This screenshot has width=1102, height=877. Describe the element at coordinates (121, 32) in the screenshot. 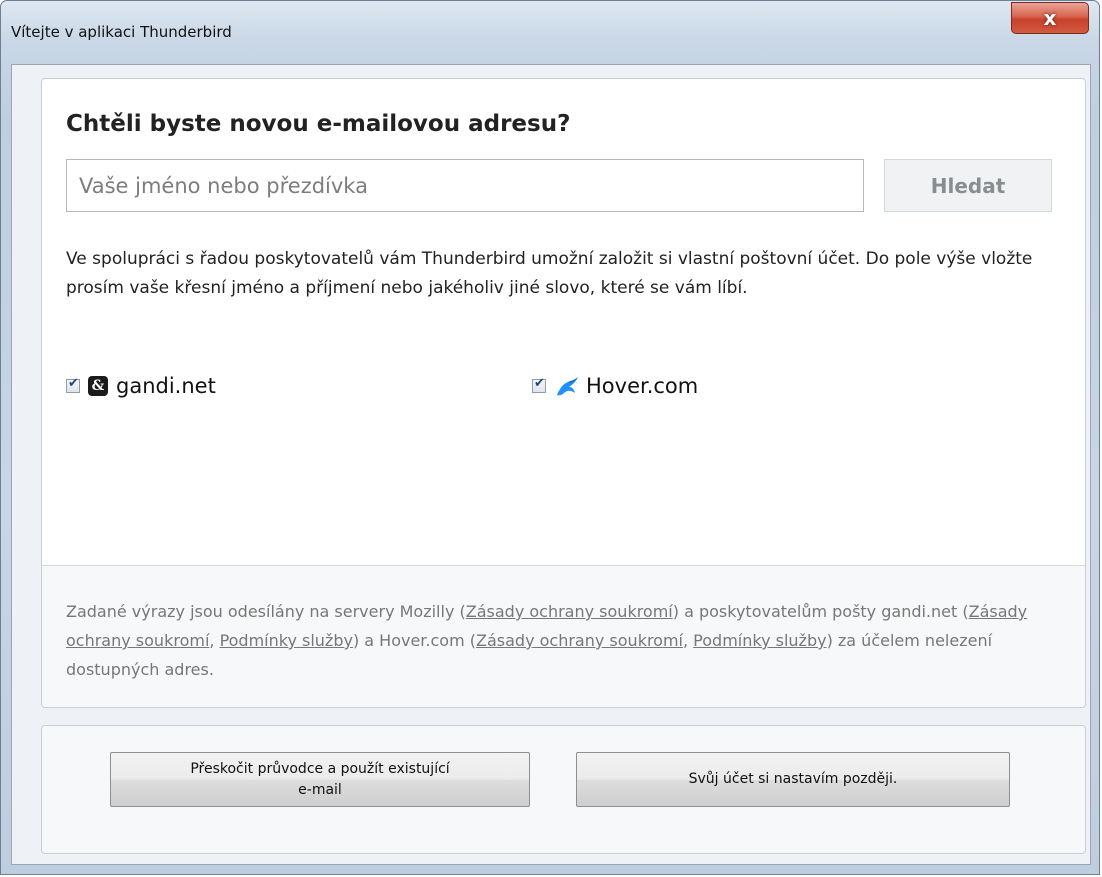

I see `window-title: Vítejte v aplikaci Thunderbird` at that location.